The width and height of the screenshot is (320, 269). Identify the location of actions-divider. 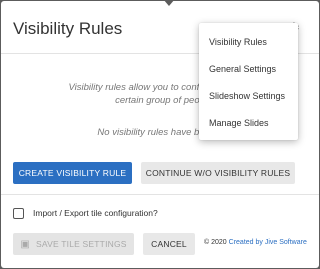
(160, 194).